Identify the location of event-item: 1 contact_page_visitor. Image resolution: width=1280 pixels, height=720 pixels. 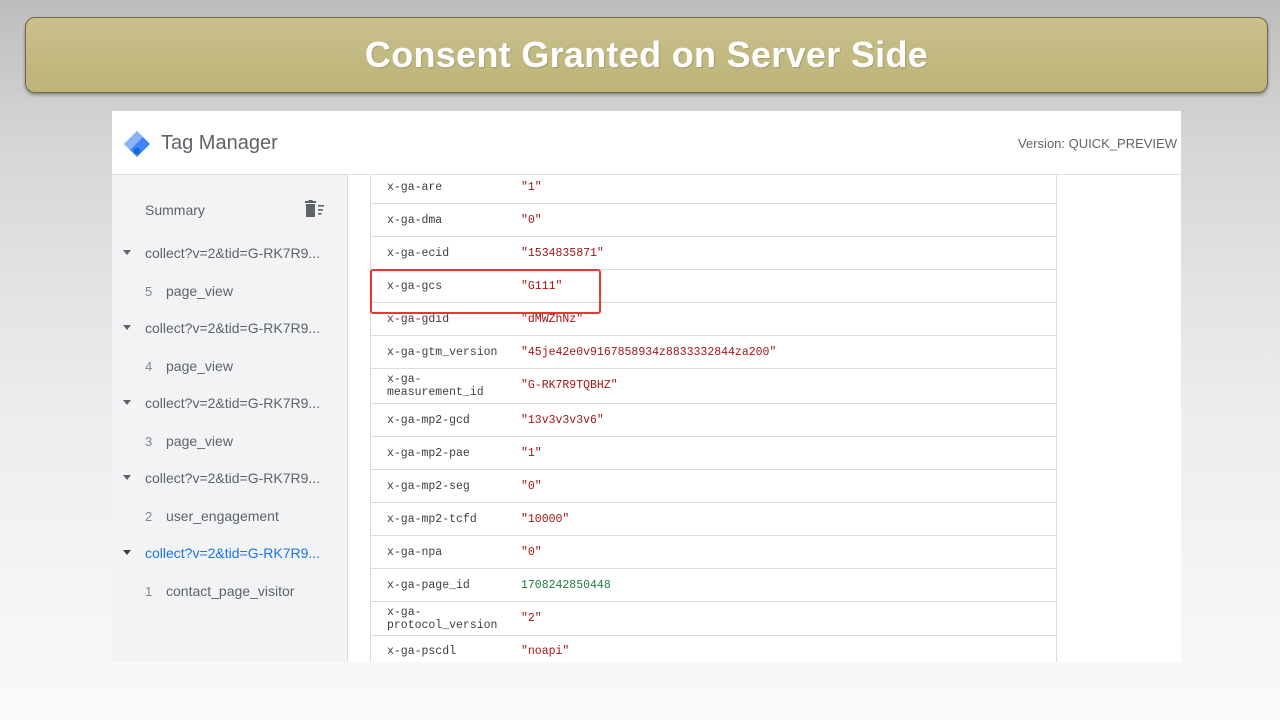
(230, 591).